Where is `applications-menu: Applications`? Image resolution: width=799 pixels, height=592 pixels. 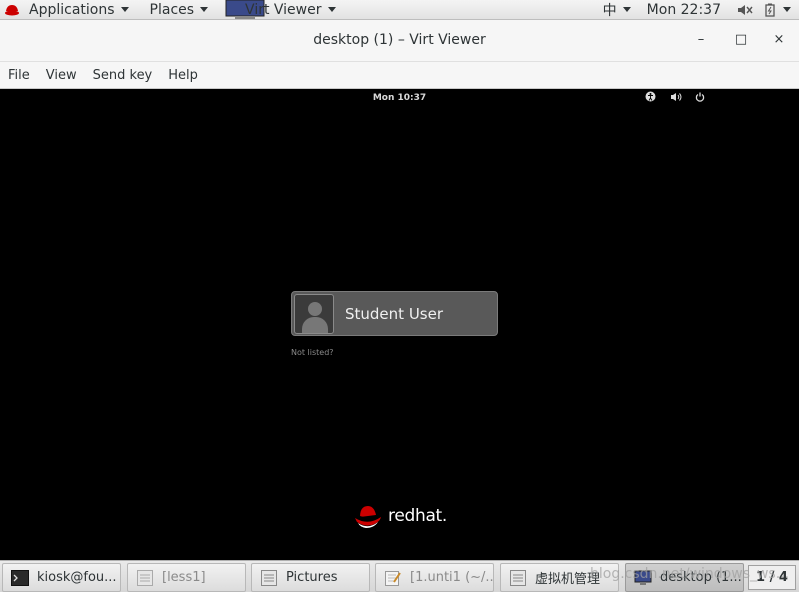
applications-menu: Applications is located at coordinates (66, 10).